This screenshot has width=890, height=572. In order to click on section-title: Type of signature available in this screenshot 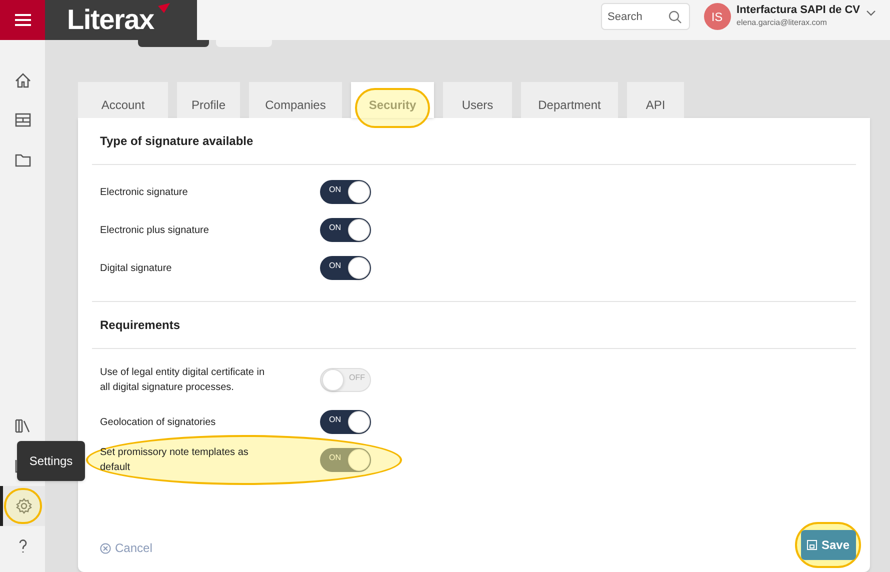, I will do `click(177, 141)`.